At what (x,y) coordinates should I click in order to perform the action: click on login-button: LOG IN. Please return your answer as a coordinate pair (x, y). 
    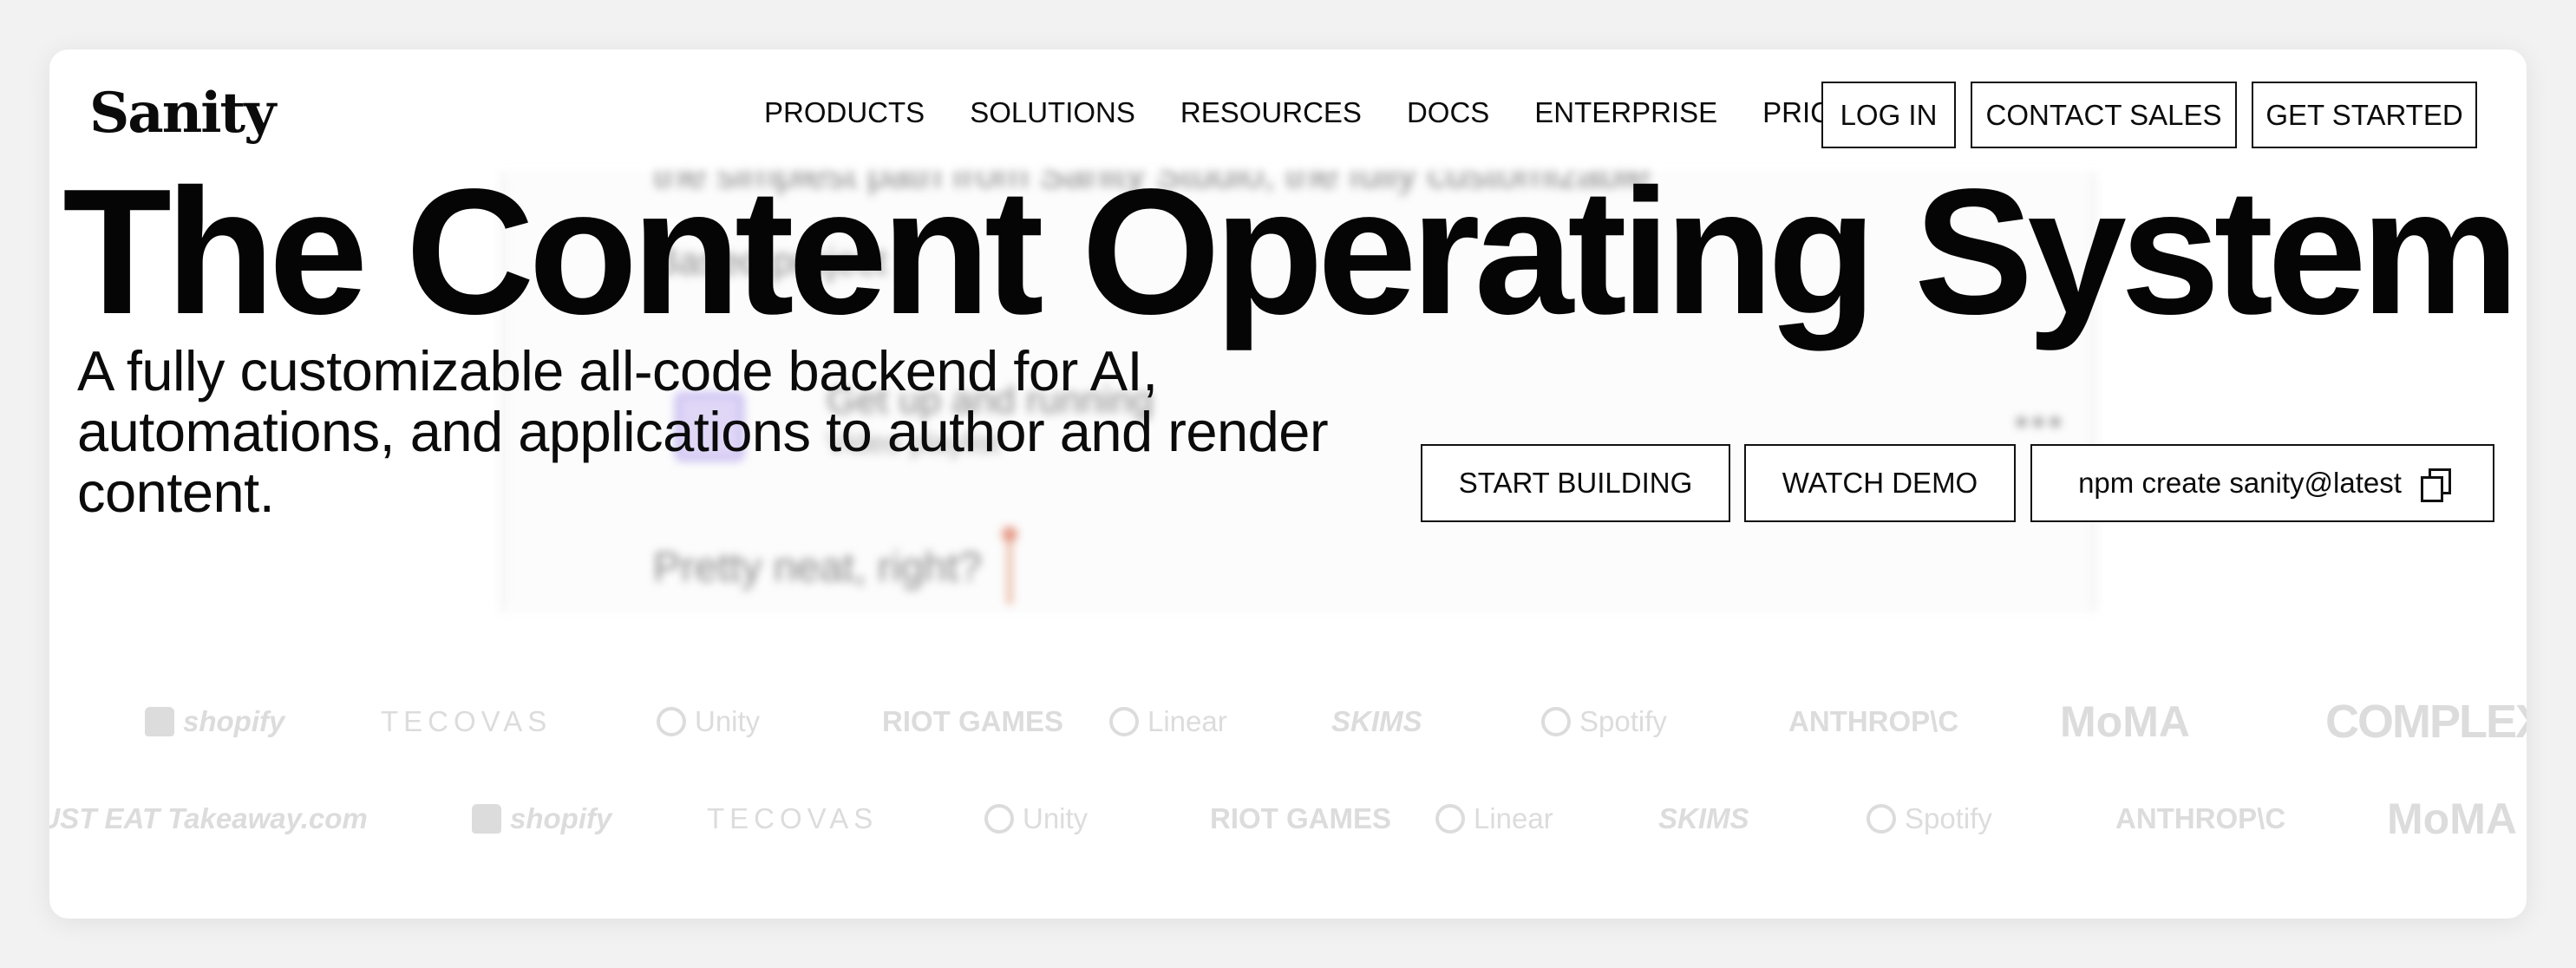
    Looking at the image, I should click on (1888, 115).